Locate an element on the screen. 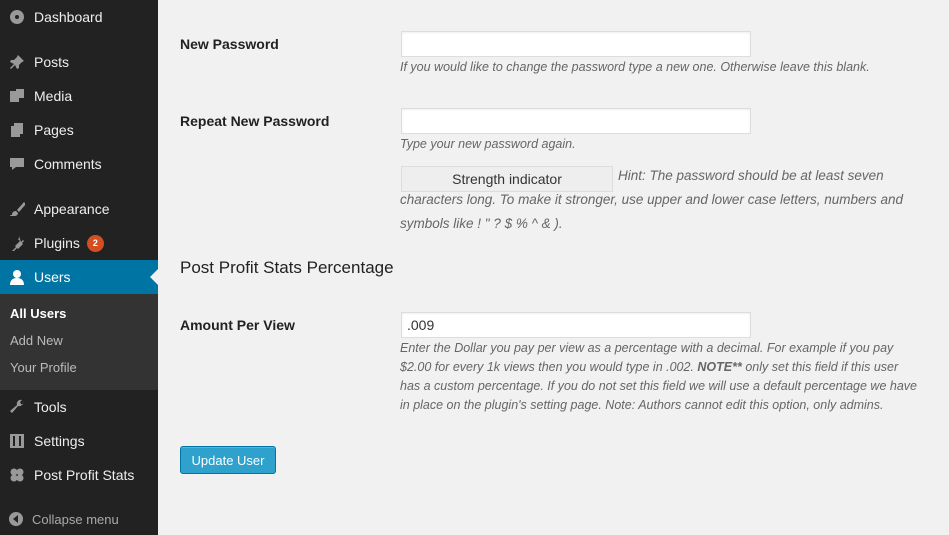 The height and width of the screenshot is (535, 949). menu-item-label: Tools is located at coordinates (50, 407).